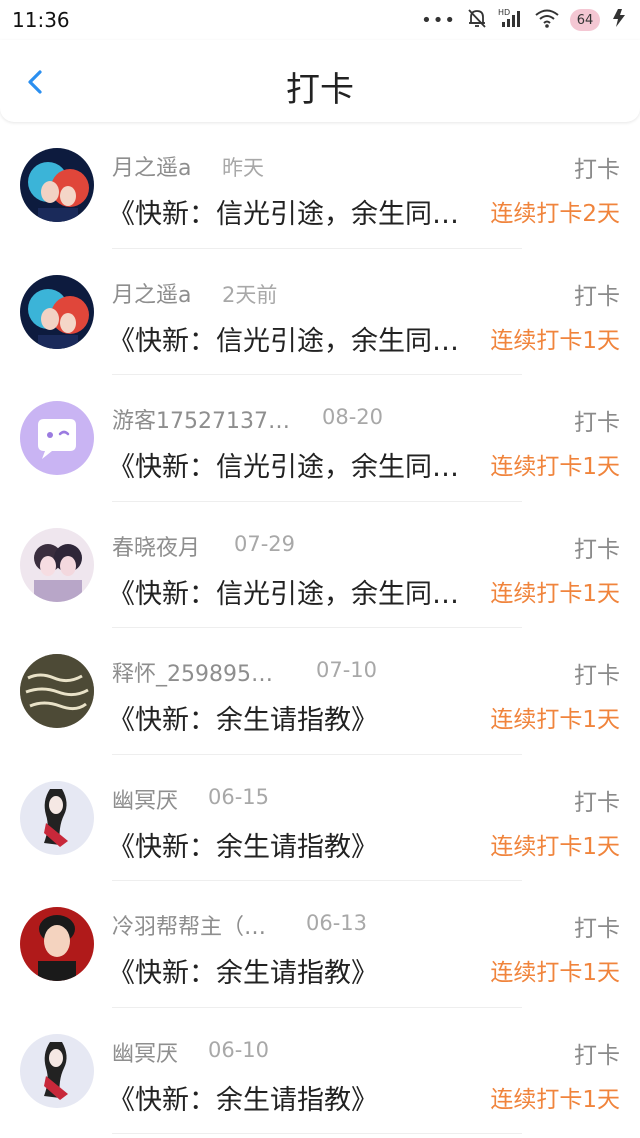 This screenshot has height=1138, width=640. Describe the element at coordinates (320, 818) in the screenshot. I see `checkin-item: 幽冥厌 06-15 打卡 《快新：余生请指教》 连续打卡1天` at that location.